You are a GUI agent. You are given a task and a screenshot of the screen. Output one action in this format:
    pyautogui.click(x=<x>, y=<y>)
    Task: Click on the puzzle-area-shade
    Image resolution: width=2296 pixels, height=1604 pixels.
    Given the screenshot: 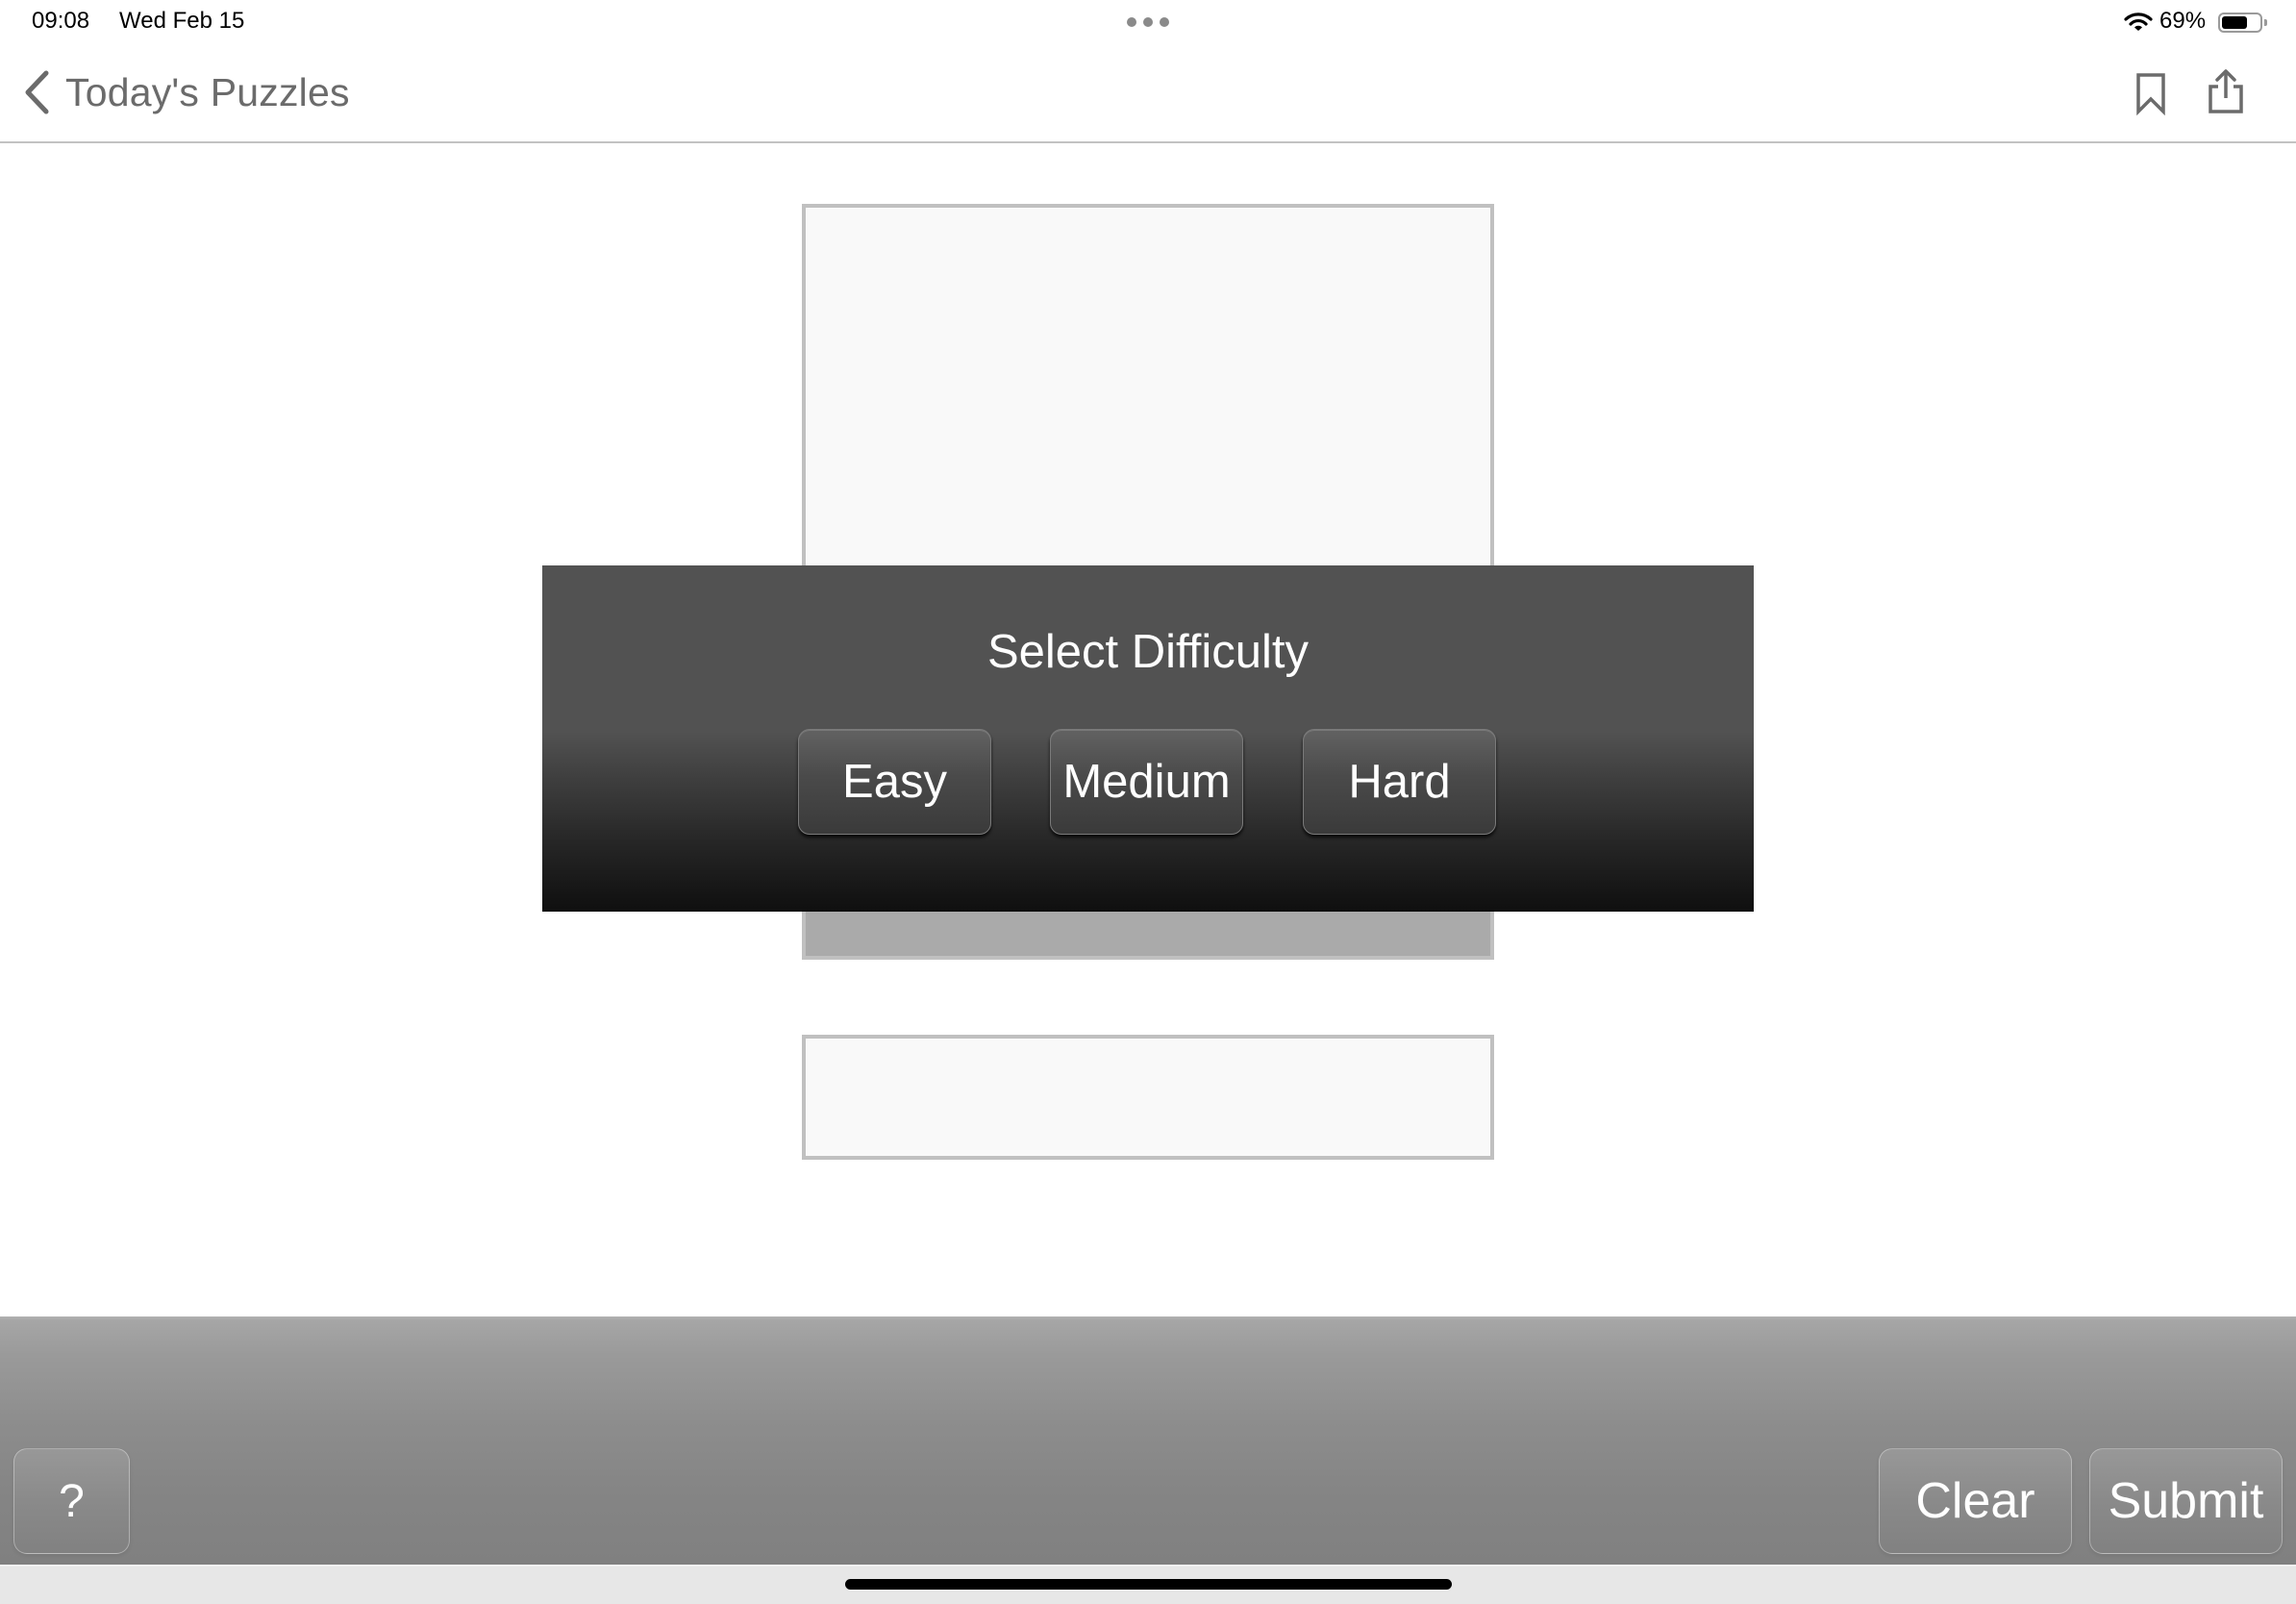 What is the action you would take?
    pyautogui.click(x=1148, y=934)
    